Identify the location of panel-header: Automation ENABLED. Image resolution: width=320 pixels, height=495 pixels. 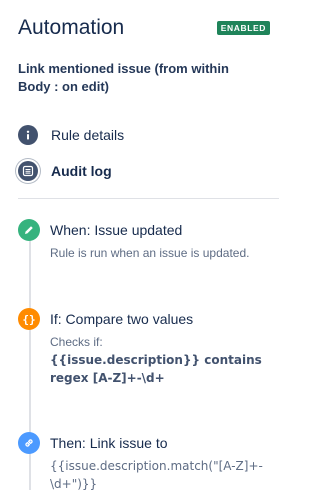
(145, 29).